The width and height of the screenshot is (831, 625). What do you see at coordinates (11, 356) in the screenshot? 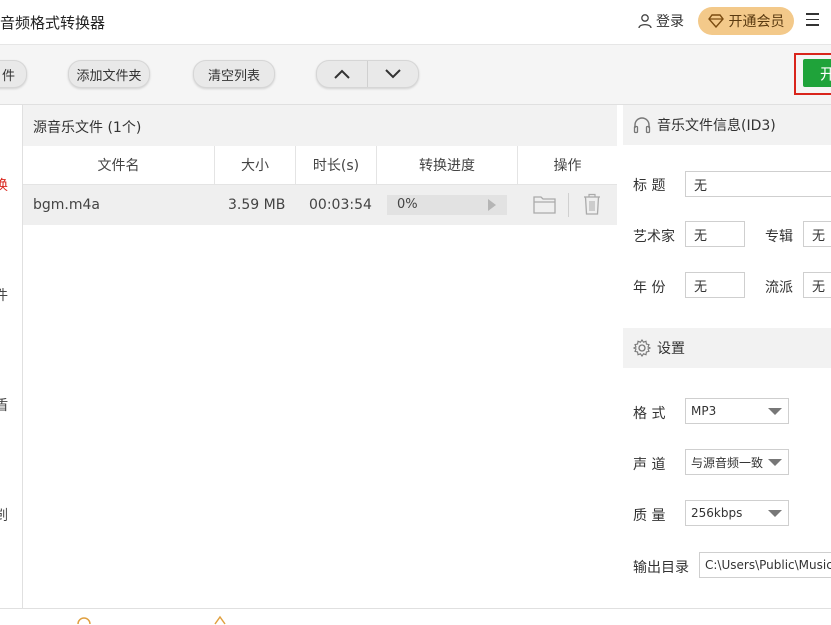
I see `sidebar: 换 件 盾 剀` at bounding box center [11, 356].